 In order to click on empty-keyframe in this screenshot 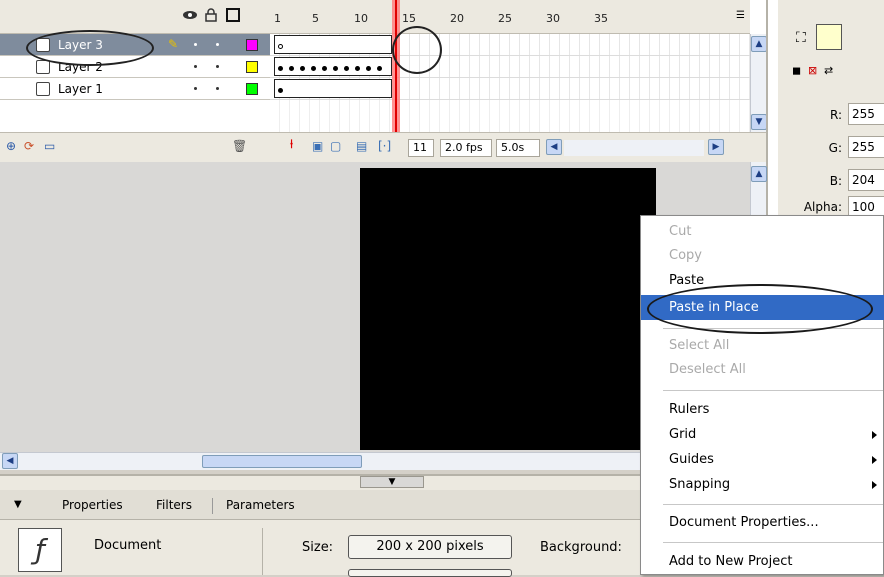, I will do `click(280, 46)`.